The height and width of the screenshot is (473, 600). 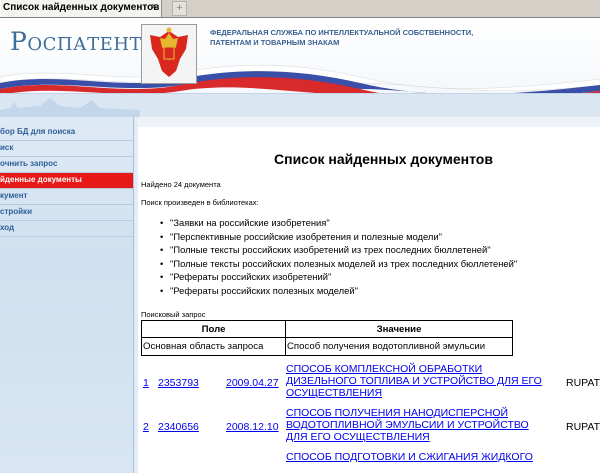 I want to click on content-top-strip, so click(x=369, y=122).